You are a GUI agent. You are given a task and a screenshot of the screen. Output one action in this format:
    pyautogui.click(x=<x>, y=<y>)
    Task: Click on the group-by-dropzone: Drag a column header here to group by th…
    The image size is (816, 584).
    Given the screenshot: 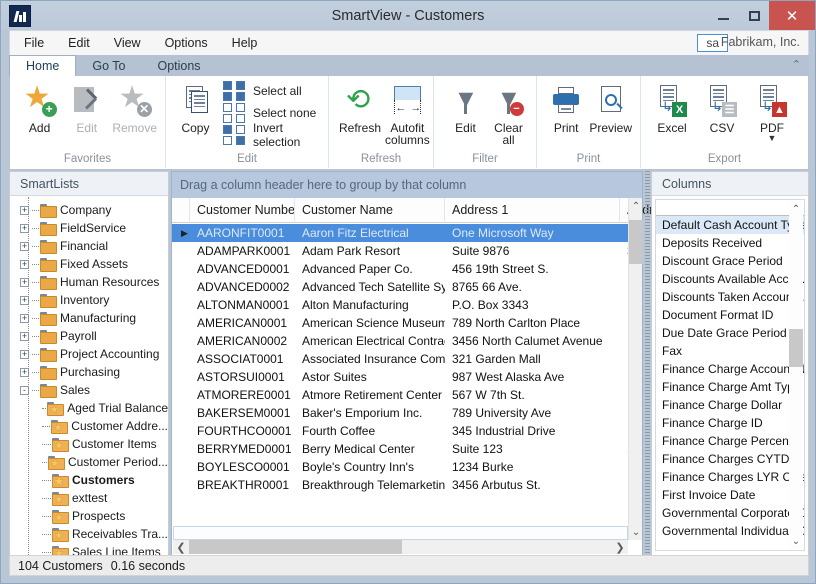 What is the action you would take?
    pyautogui.click(x=407, y=185)
    